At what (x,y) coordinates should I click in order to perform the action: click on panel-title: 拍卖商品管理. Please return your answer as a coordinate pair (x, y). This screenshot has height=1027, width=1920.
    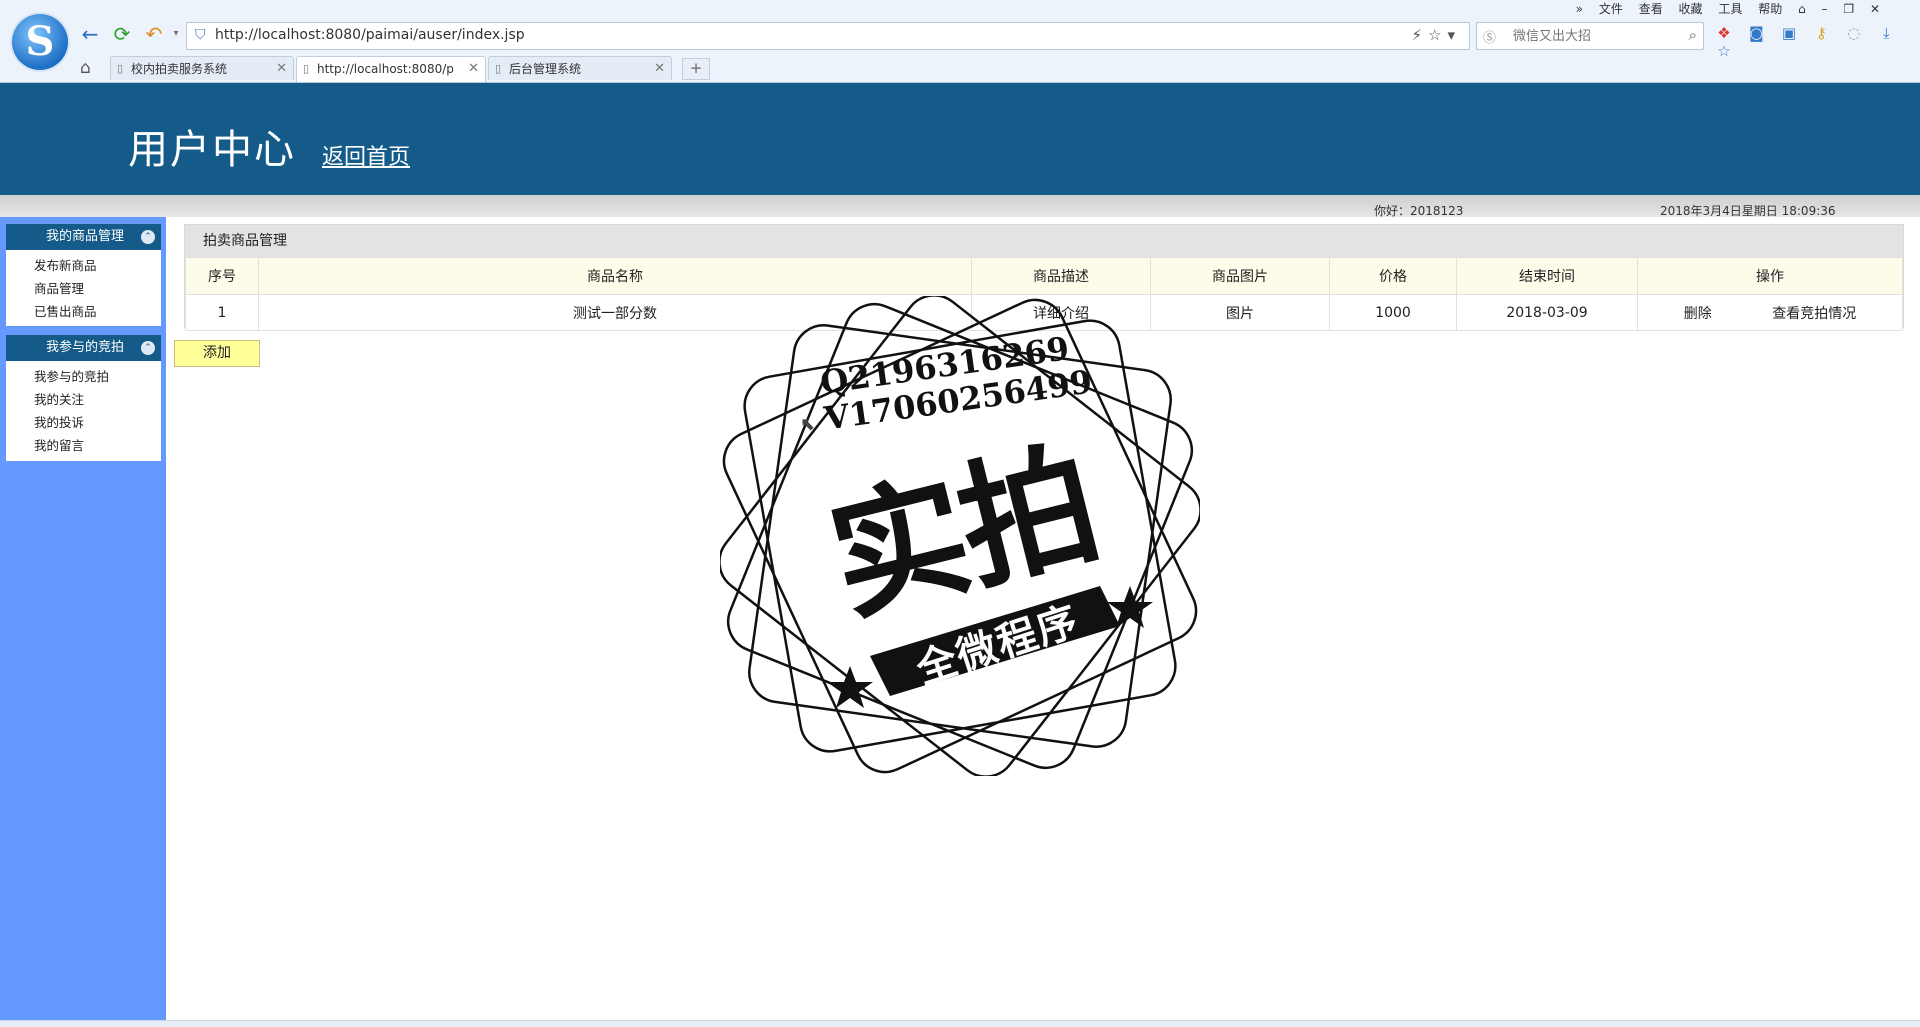
    Looking at the image, I should click on (1044, 241).